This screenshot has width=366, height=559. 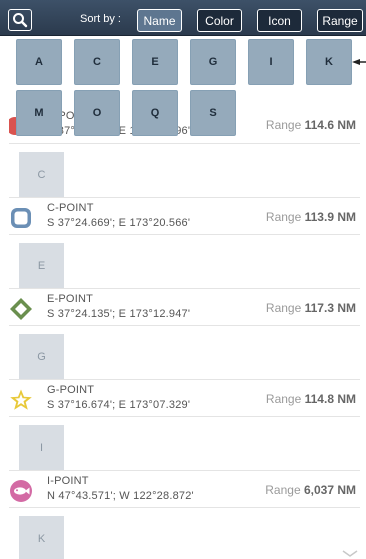 What do you see at coordinates (184, 262) in the screenshot?
I see `letter-section-e: E` at bounding box center [184, 262].